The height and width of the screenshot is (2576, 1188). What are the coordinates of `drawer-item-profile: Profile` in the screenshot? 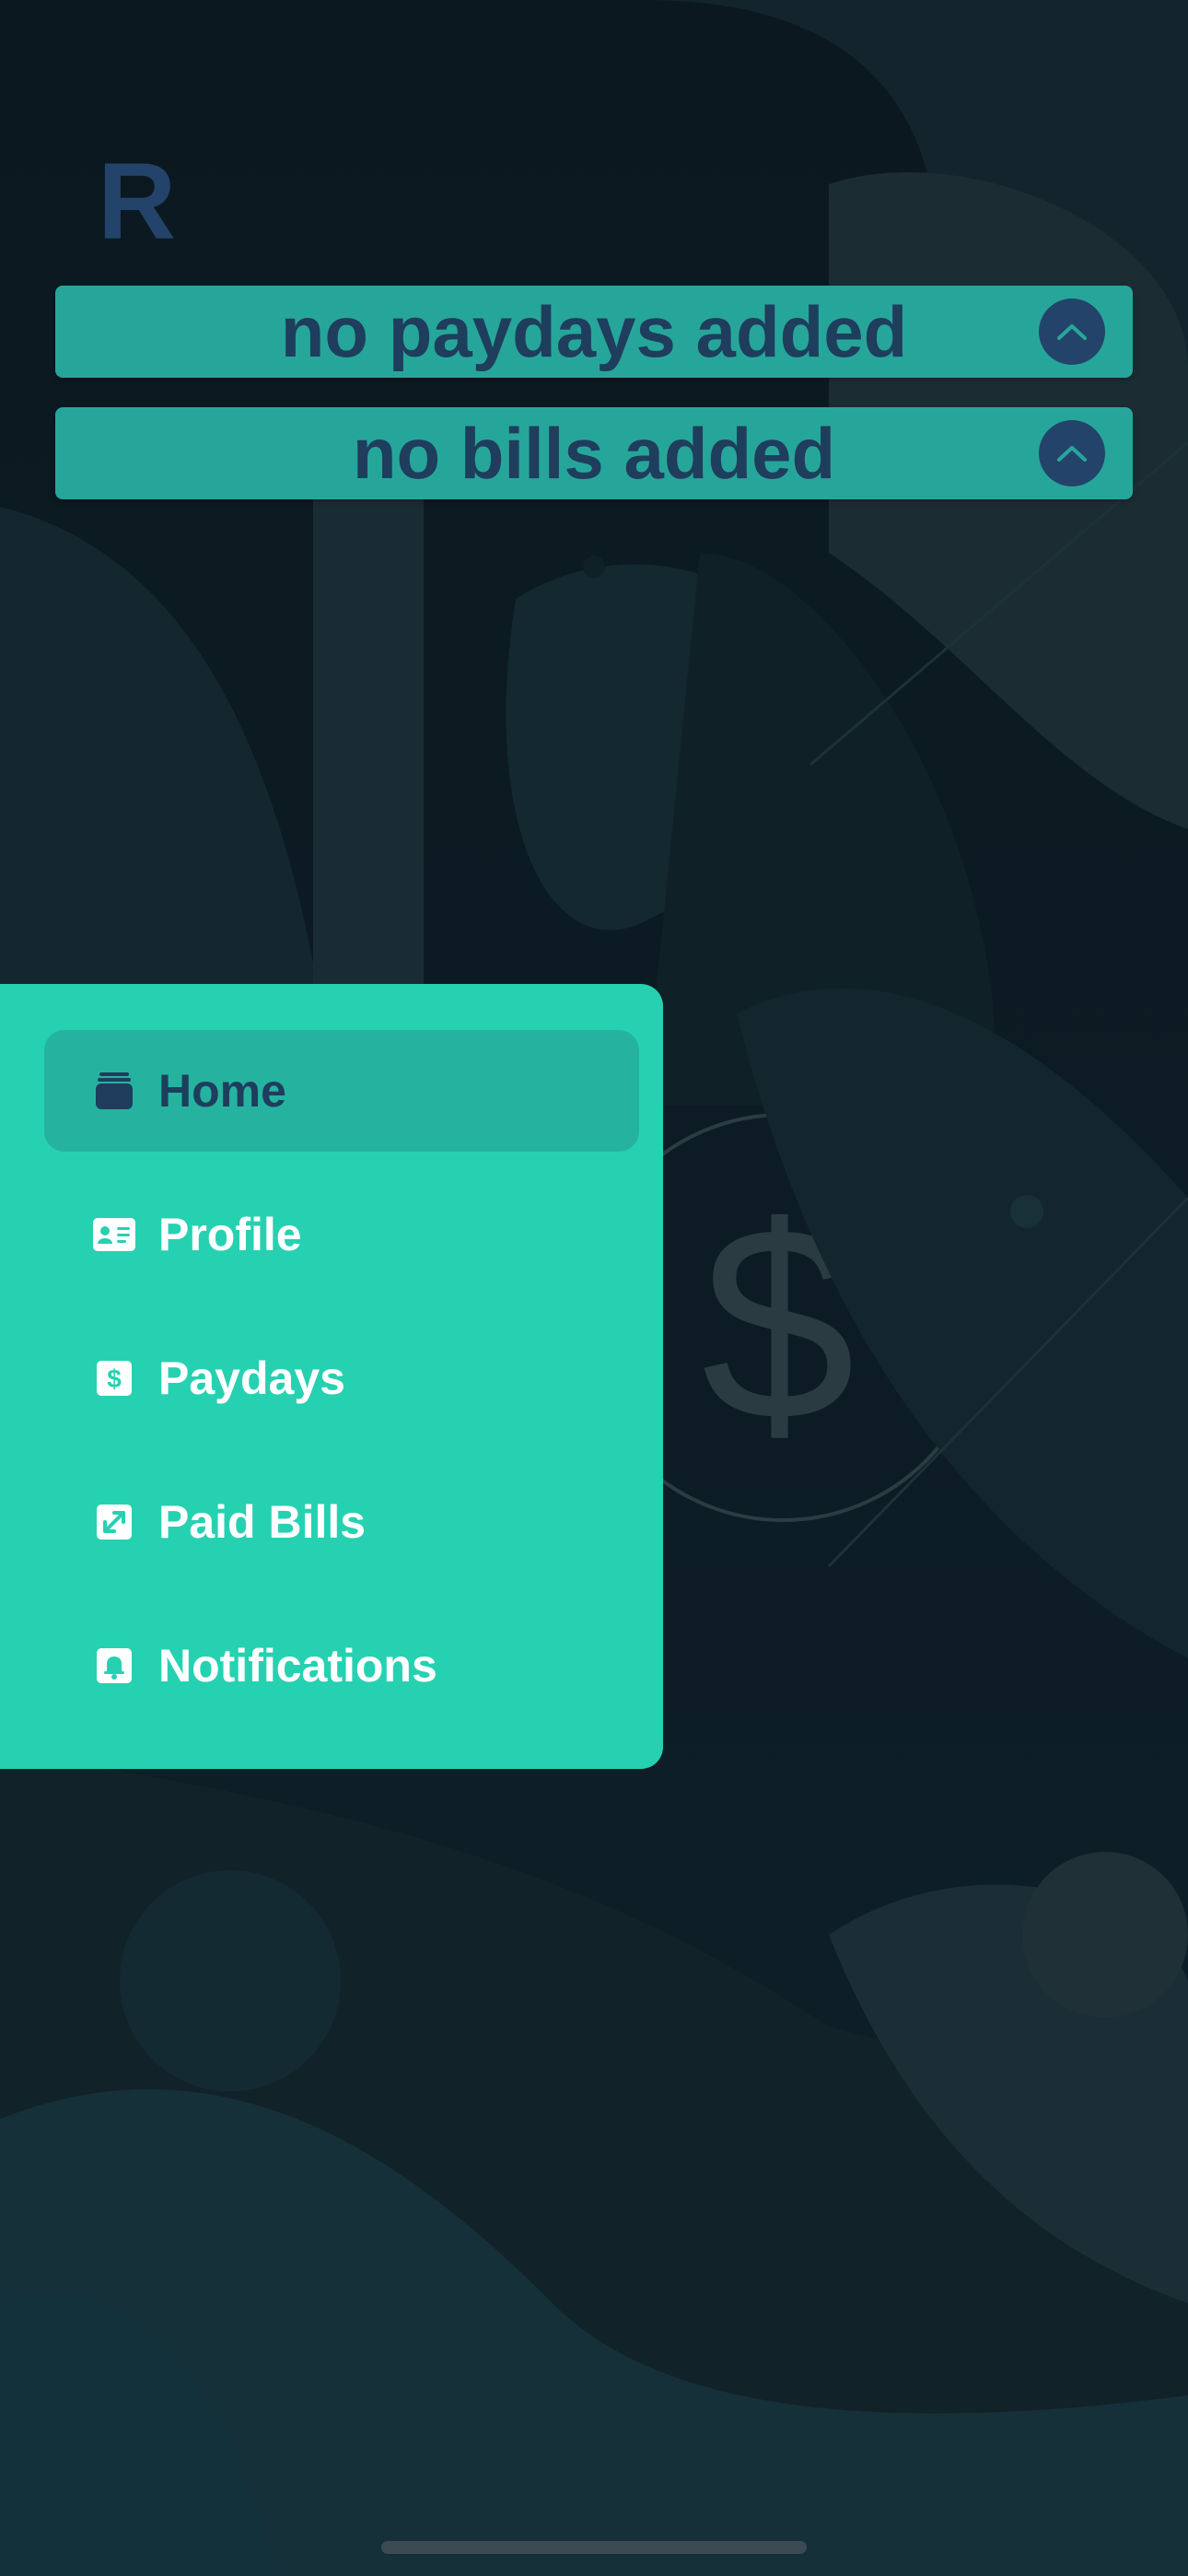 It's located at (341, 1234).